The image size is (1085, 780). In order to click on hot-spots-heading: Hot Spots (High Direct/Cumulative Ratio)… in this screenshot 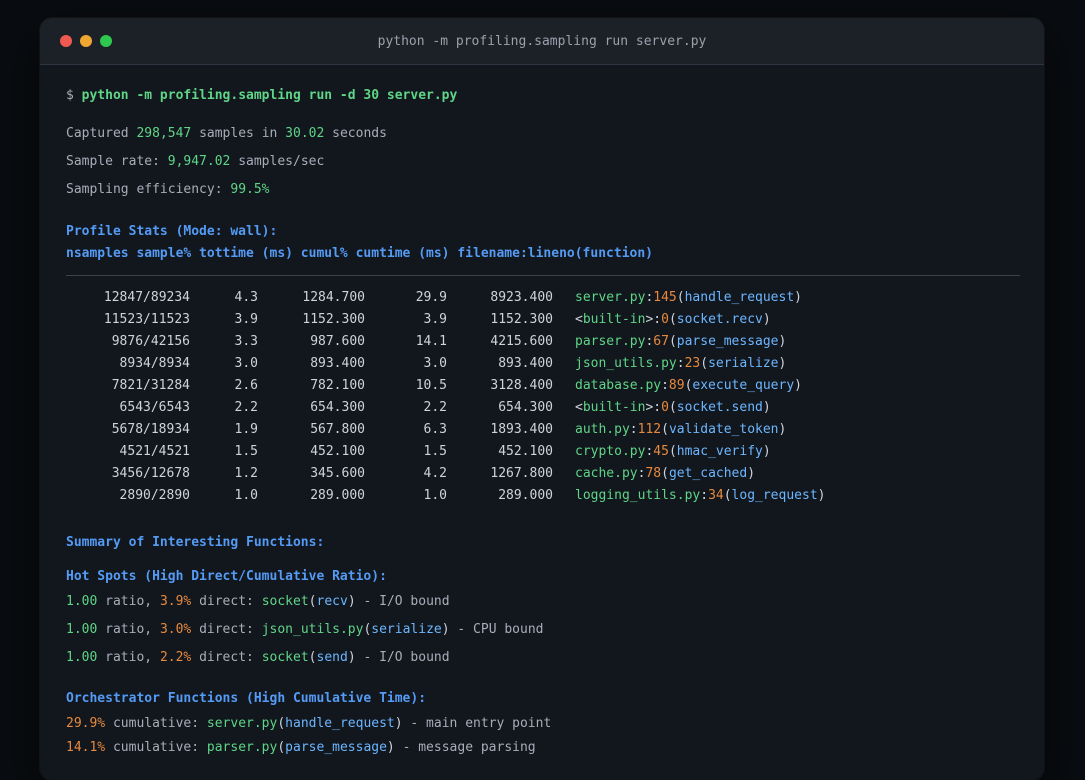, I will do `click(226, 576)`.